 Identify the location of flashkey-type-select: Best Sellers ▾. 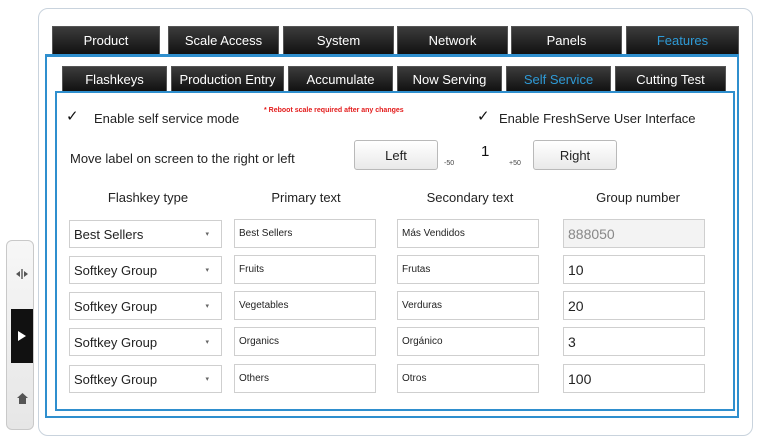
(145, 234).